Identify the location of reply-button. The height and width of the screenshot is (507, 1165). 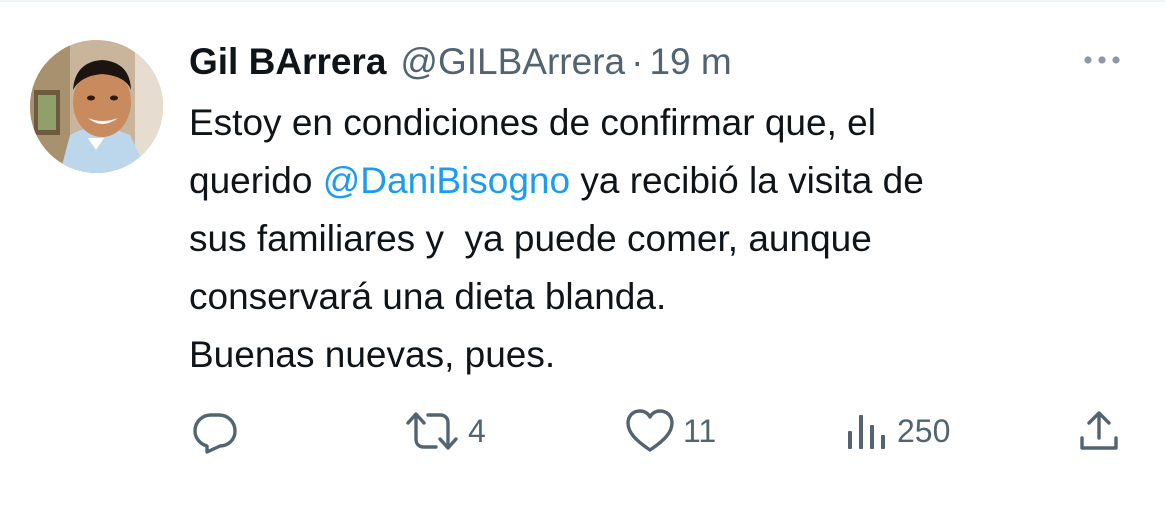
(215, 431).